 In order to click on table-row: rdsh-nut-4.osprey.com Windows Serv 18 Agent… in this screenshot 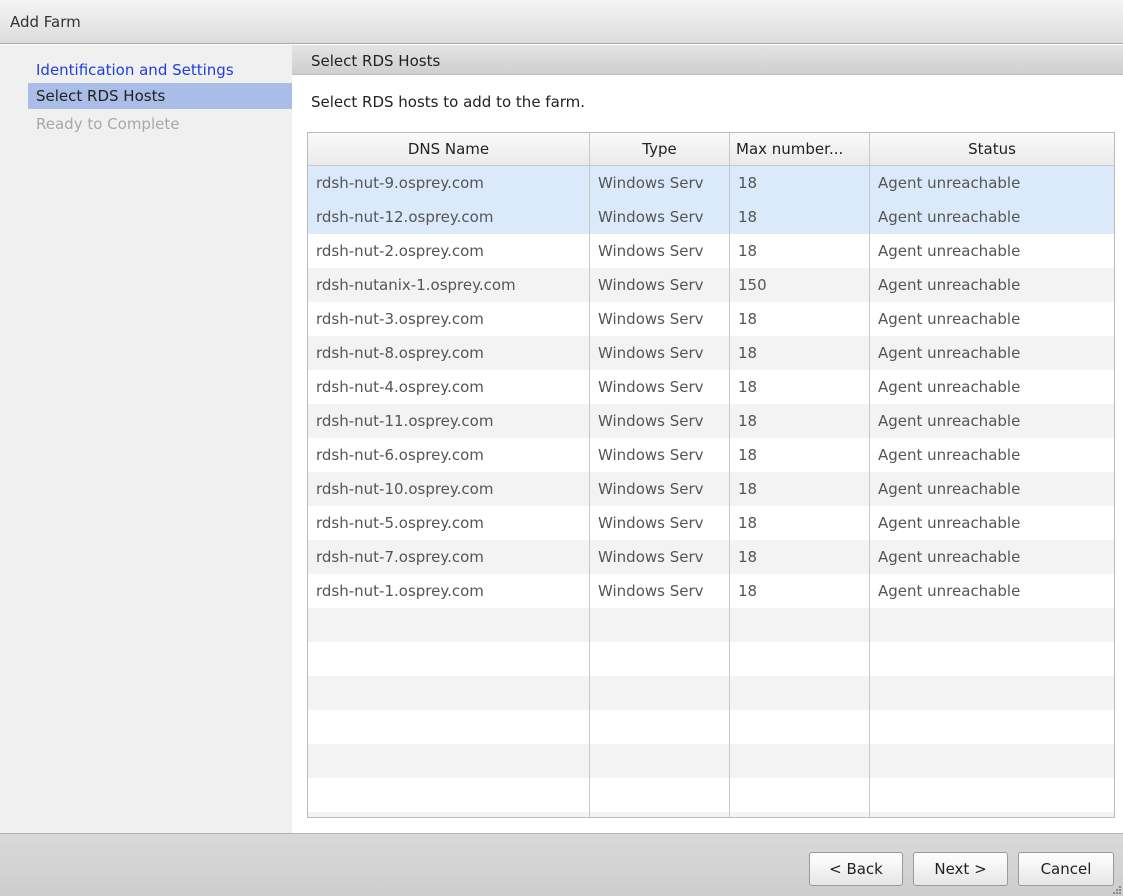, I will do `click(711, 387)`.